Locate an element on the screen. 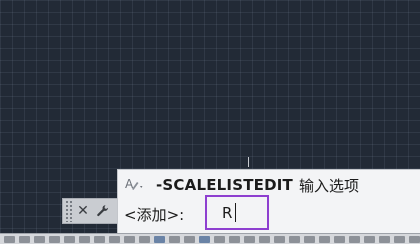  status-bar is located at coordinates (210, 238).